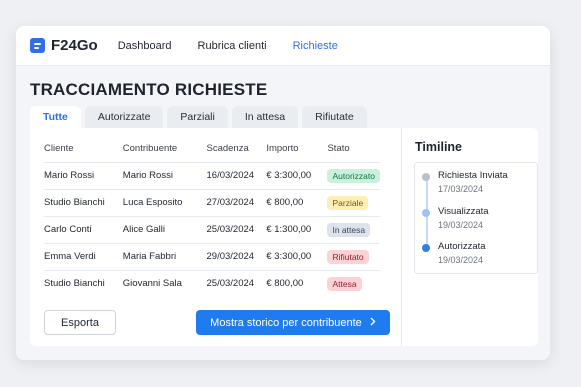  Describe the element at coordinates (164, 176) in the screenshot. I see `cell-contribuente: Mario Rossi` at that location.